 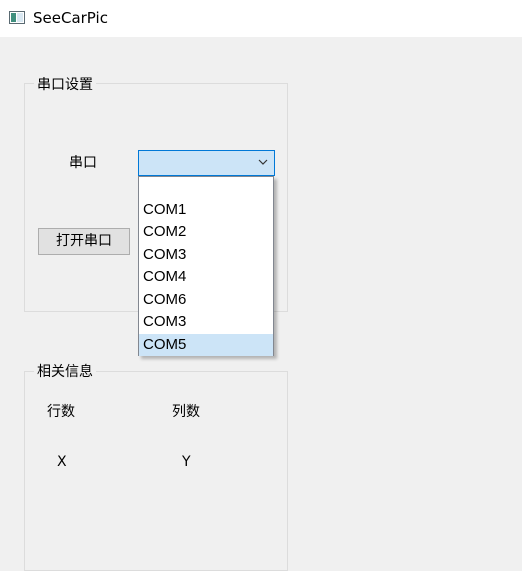 I want to click on port-dropdown-list: COM1 COM2 COM3 COM4 COM6 COM3 COM5, so click(x=206, y=266).